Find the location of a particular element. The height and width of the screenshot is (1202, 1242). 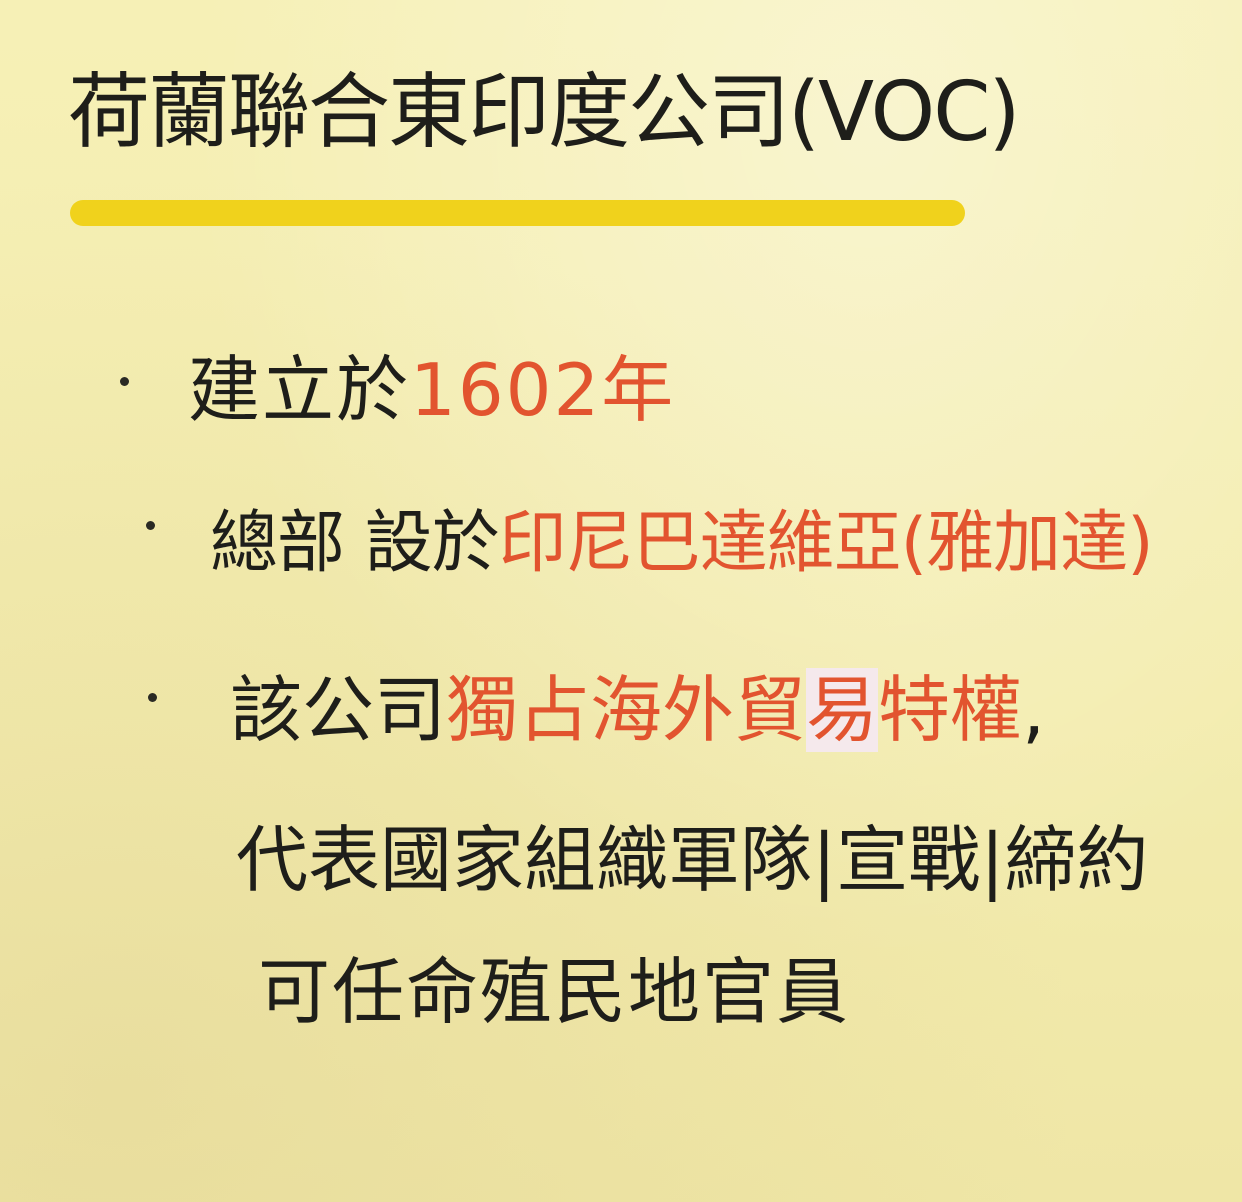

bullet-founded-year: 1602年 is located at coordinates (543, 390).